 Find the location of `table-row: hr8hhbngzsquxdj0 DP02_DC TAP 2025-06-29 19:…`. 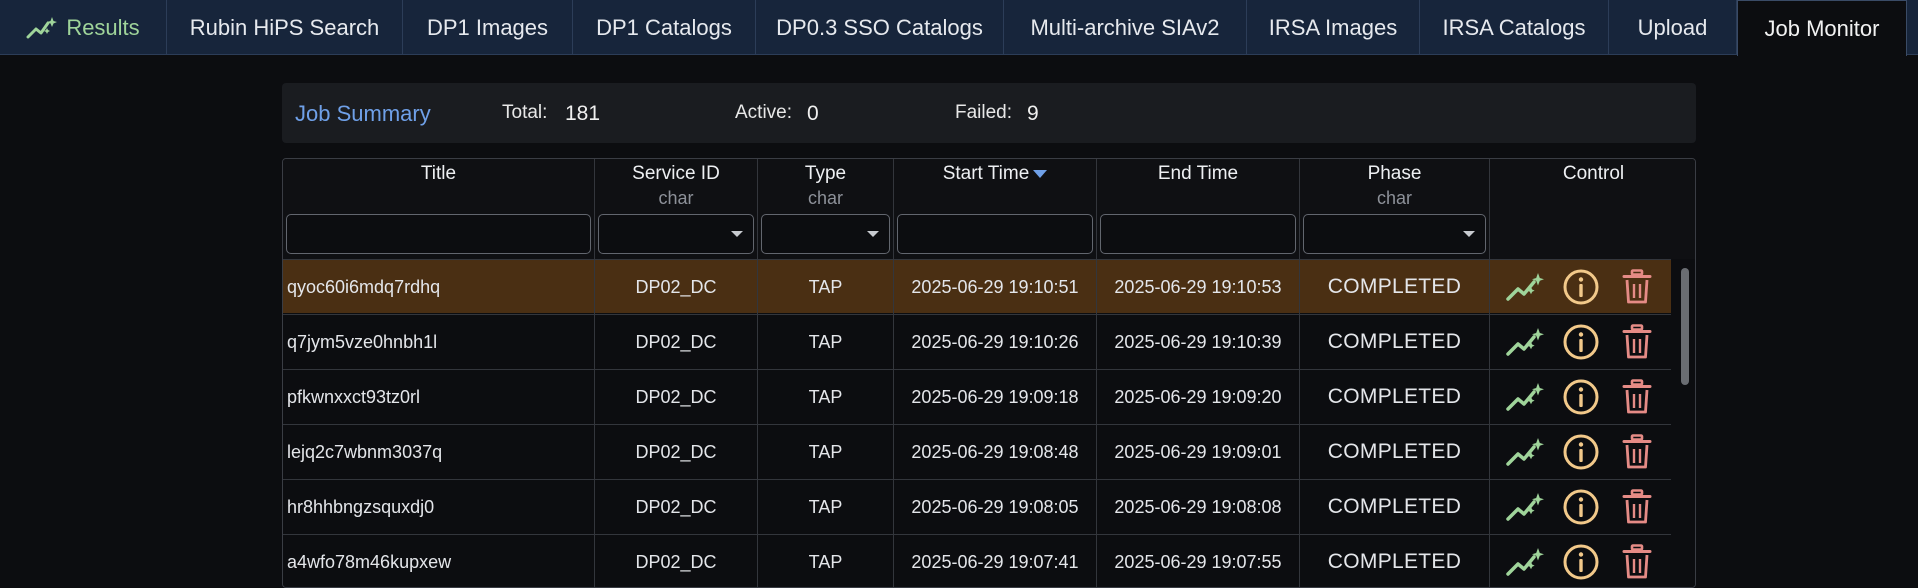

table-row: hr8hhbngzsquxdj0 DP02_DC TAP 2025-06-29 19:… is located at coordinates (977, 506).